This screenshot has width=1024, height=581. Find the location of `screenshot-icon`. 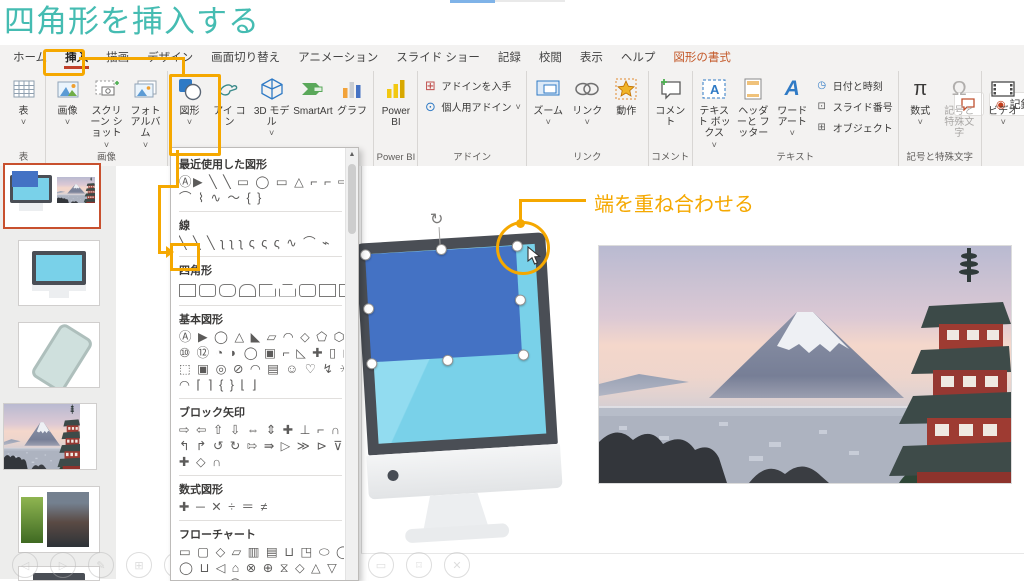

screenshot-icon is located at coordinates (107, 89).